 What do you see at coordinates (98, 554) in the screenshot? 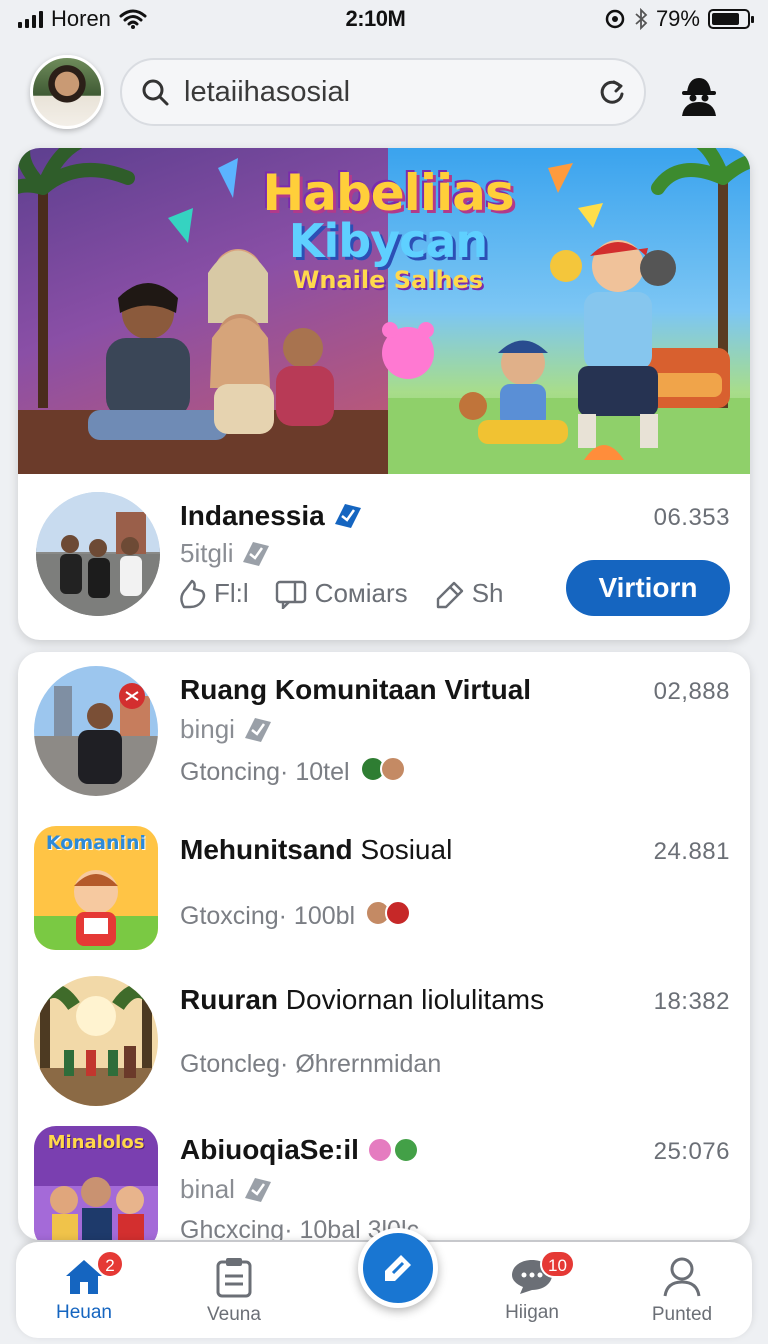
I see `featured-photo` at bounding box center [98, 554].